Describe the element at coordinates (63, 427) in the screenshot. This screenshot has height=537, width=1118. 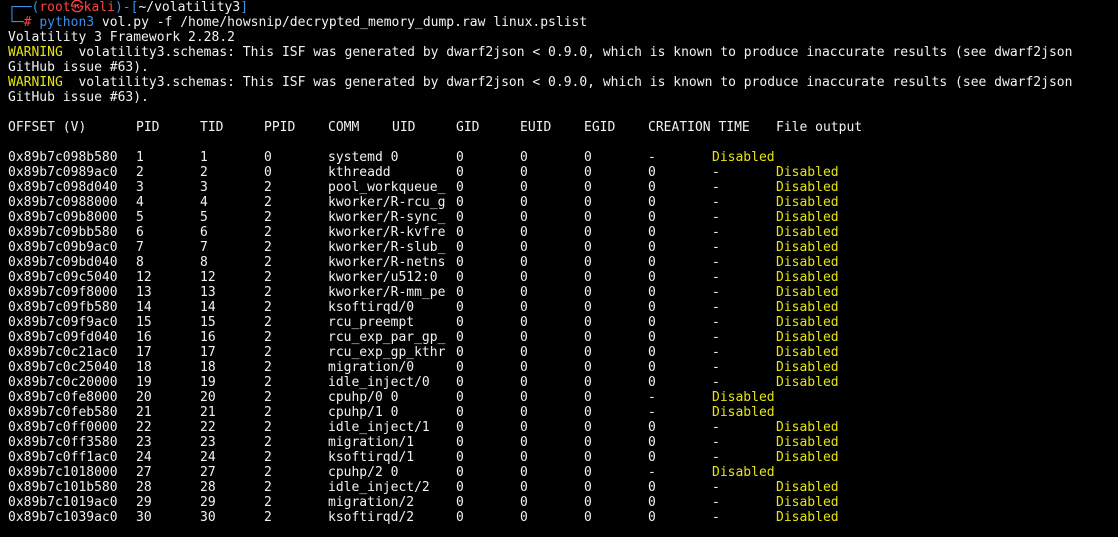
I see `cell-offset: 0x89b7c0ff0000` at that location.